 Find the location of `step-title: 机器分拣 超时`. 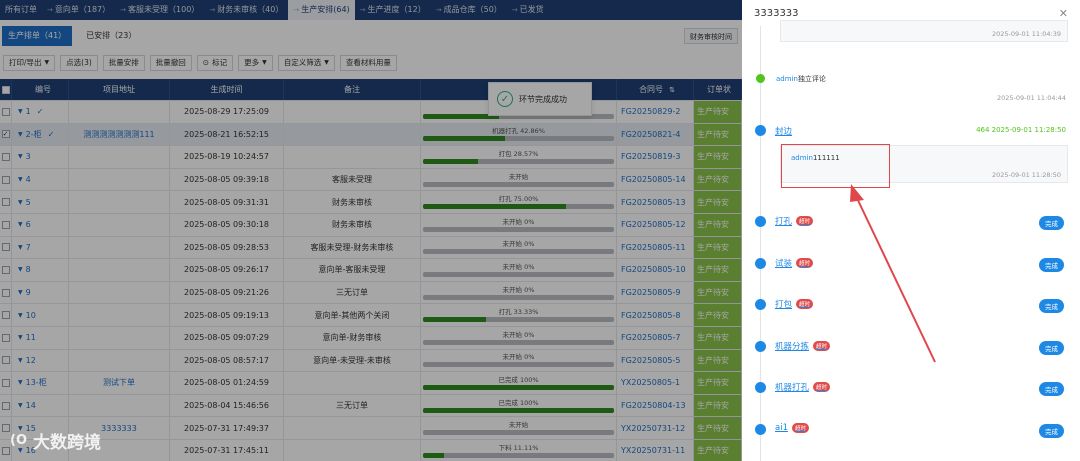

step-title: 机器分拣 超时 is located at coordinates (803, 346).